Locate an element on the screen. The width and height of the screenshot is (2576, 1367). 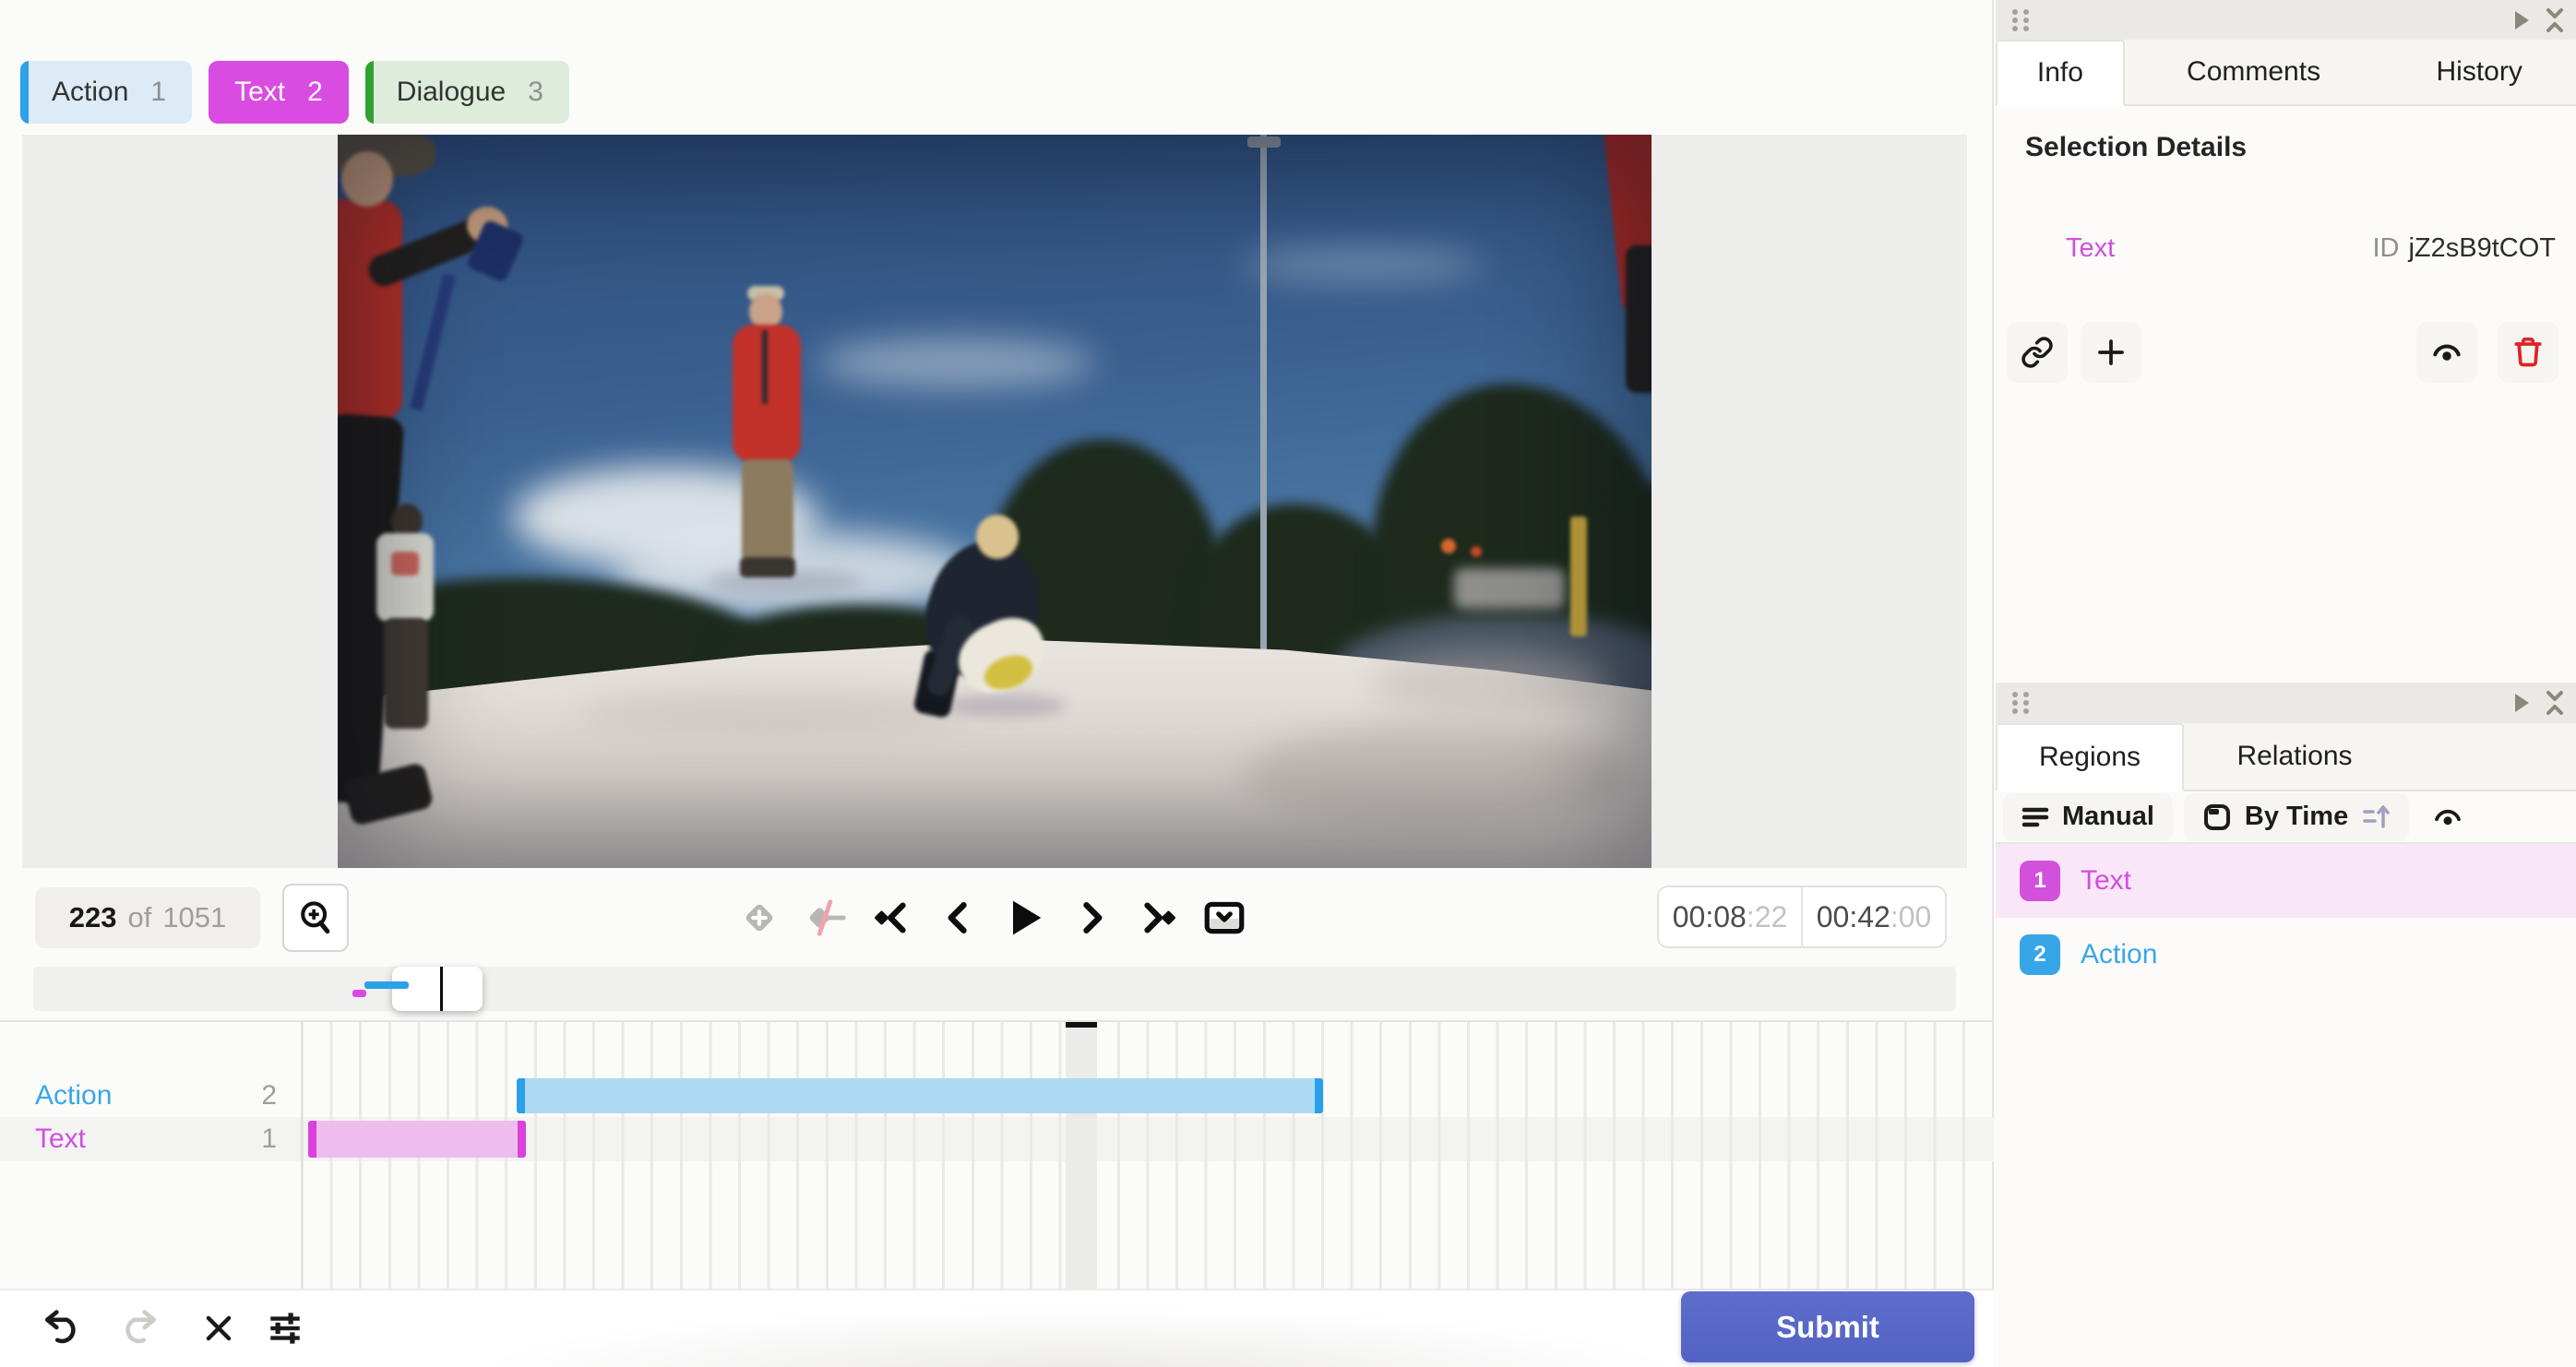
region-row-text: 1 Text is located at coordinates (2286, 881).